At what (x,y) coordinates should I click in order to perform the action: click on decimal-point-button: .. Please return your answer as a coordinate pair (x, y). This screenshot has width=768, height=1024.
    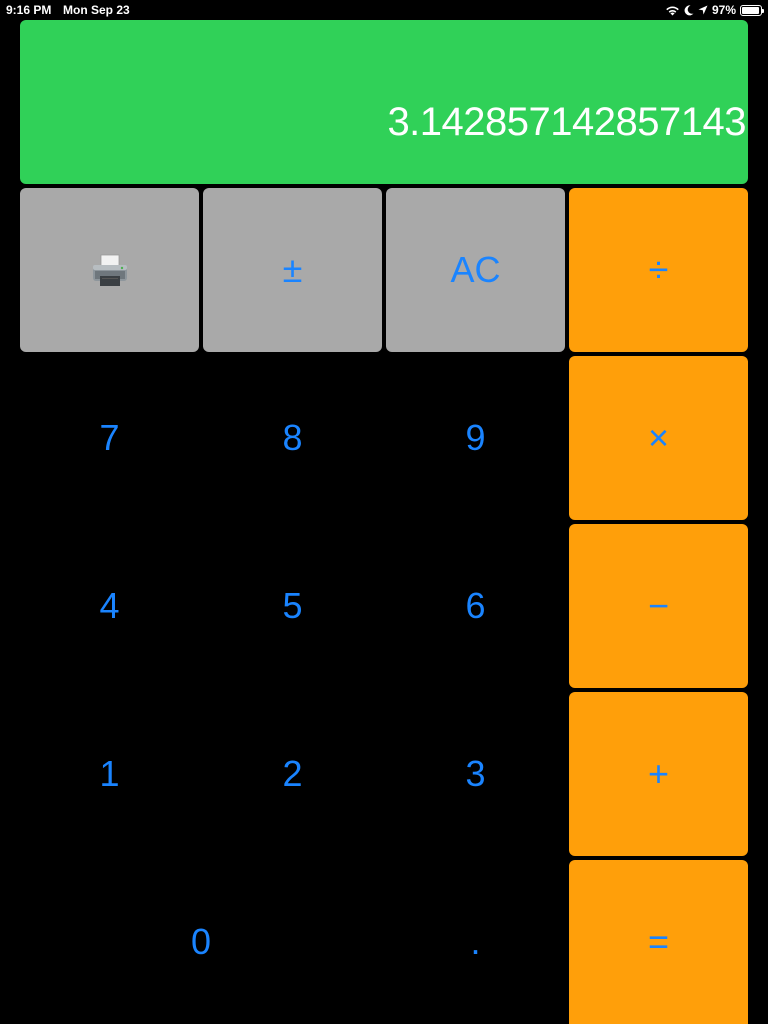
    Looking at the image, I should click on (475, 942).